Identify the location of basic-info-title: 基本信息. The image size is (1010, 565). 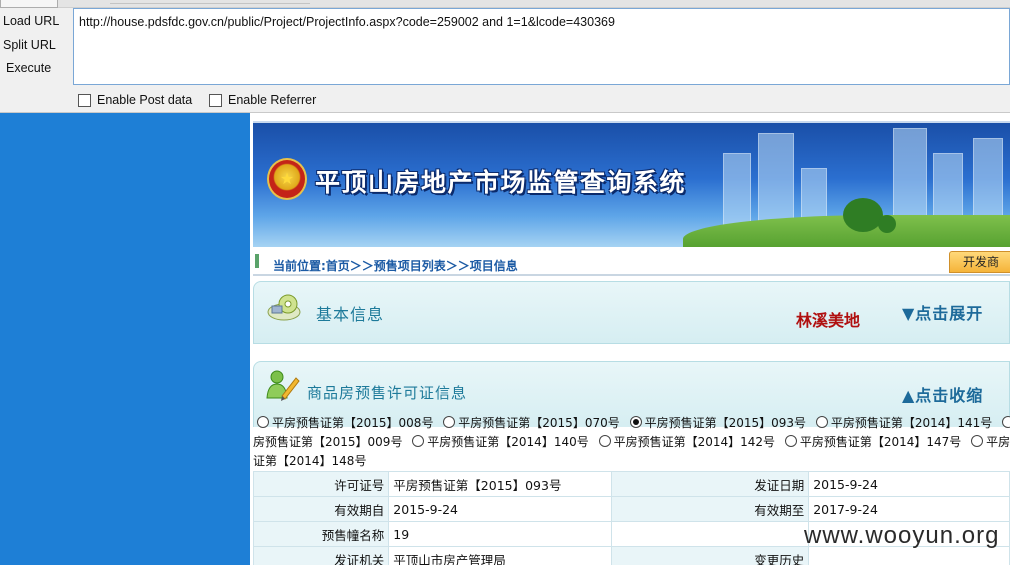
(350, 314).